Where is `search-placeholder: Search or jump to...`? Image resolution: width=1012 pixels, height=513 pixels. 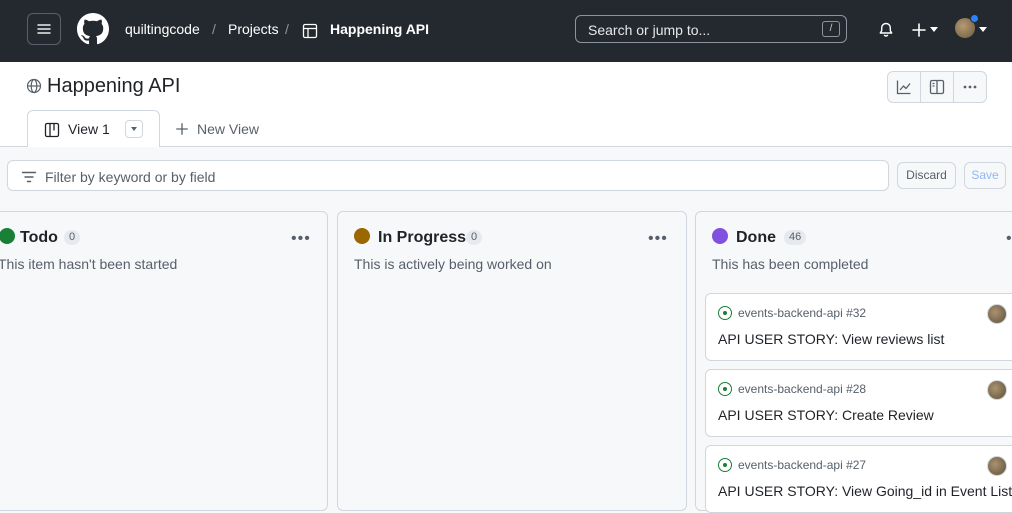 search-placeholder: Search or jump to... is located at coordinates (649, 30).